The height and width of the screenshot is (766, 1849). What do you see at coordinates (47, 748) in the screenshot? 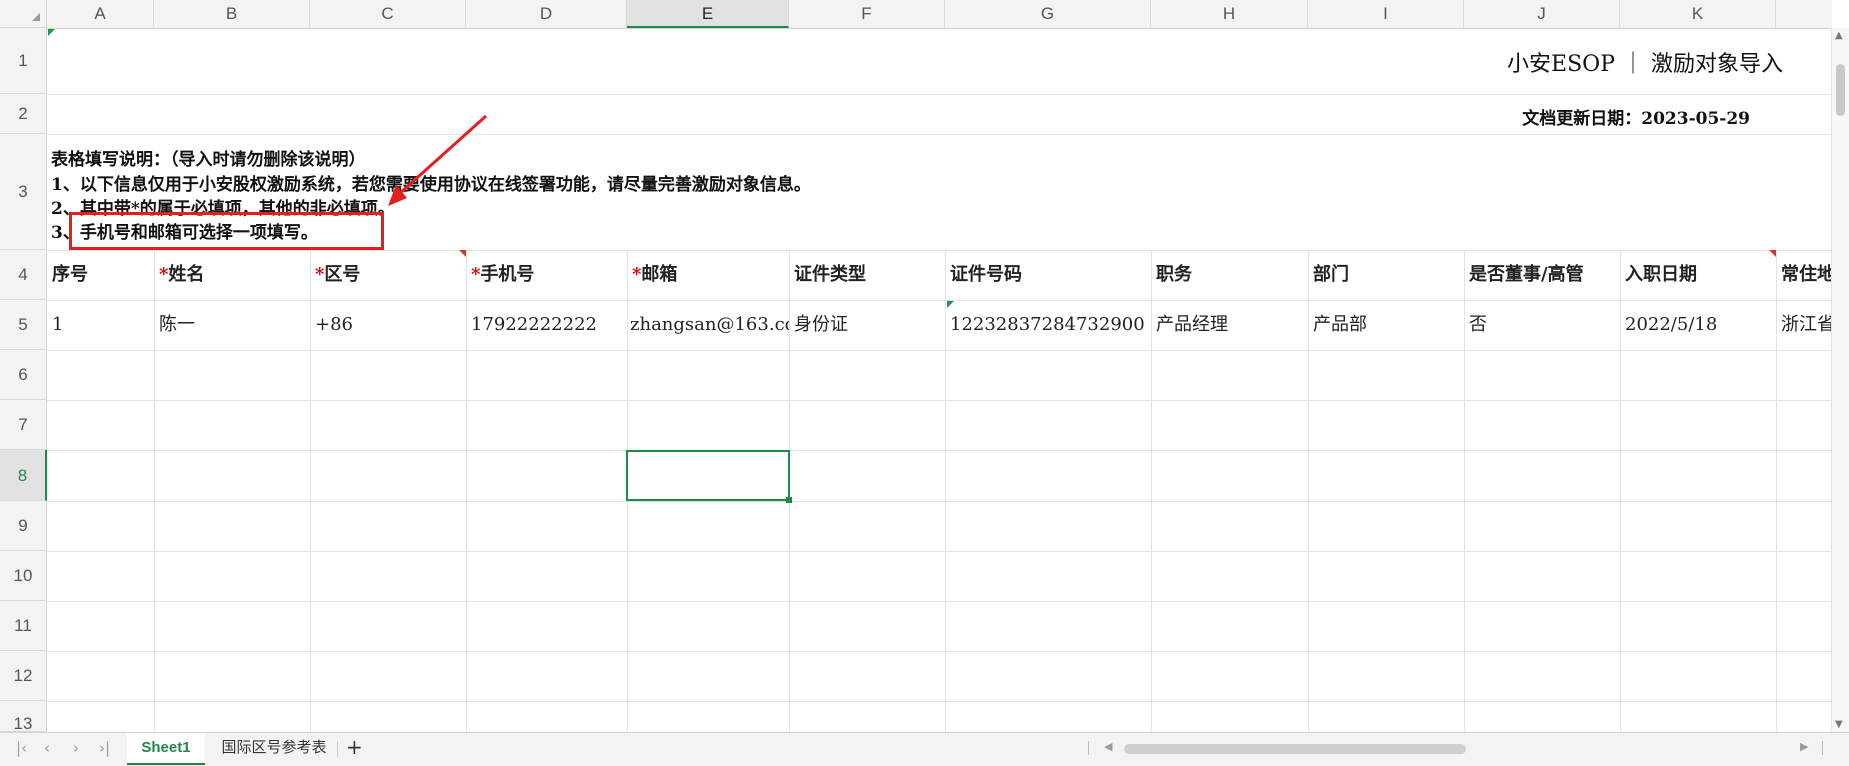
I see `prev-sheet-icon: ‹` at bounding box center [47, 748].